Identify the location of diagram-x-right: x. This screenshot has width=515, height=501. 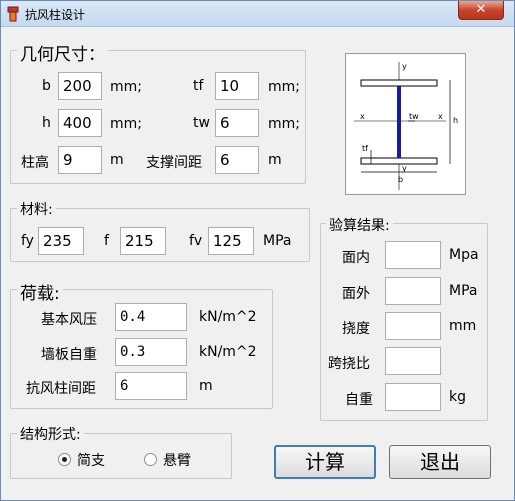
(440, 116).